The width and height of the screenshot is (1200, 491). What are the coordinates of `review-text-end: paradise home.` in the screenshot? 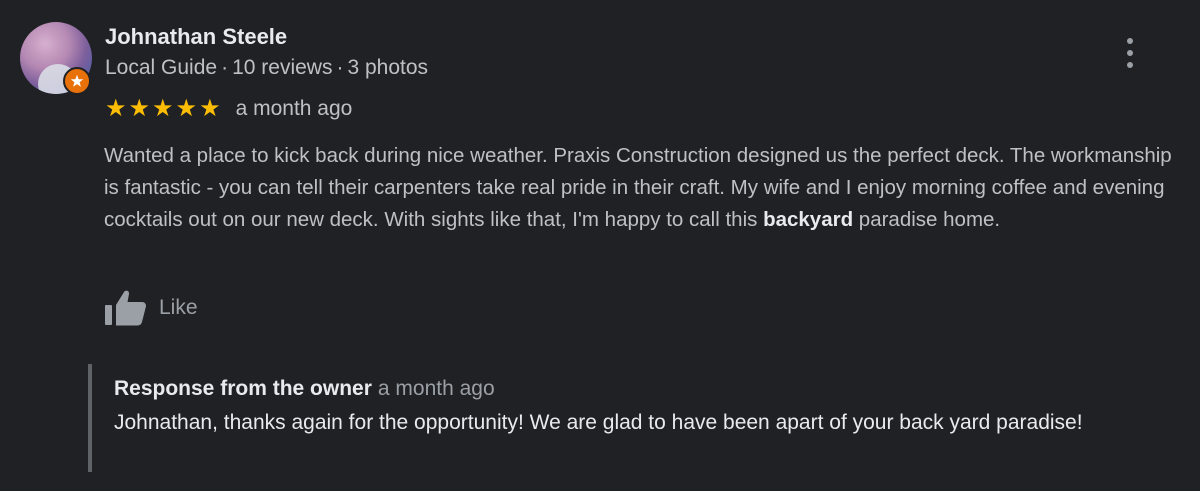 It's located at (927, 219).